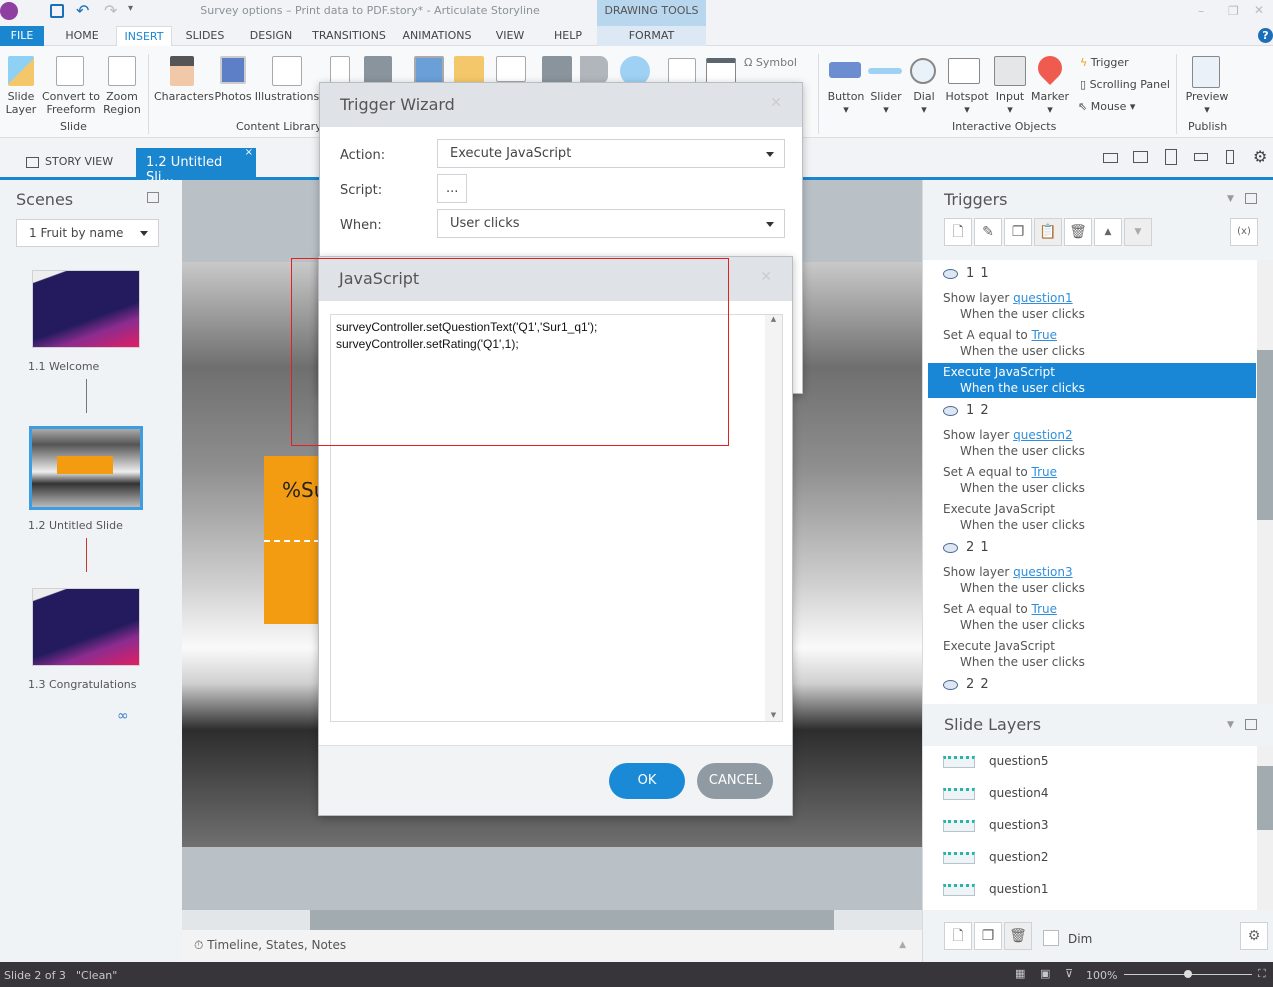  Describe the element at coordinates (958, 232) in the screenshot. I see `new-trigger-button: 🗋` at that location.